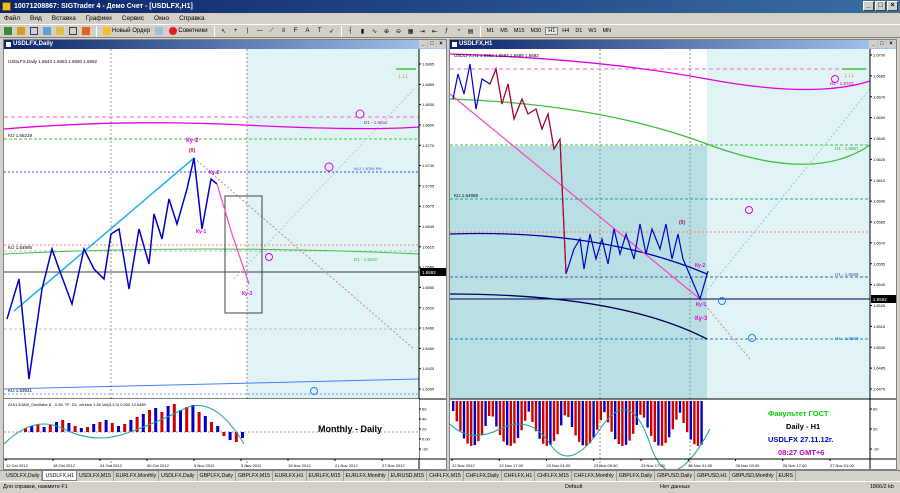 The image size is (900, 493). I want to click on menu-tools: Сервис, so click(133, 18).